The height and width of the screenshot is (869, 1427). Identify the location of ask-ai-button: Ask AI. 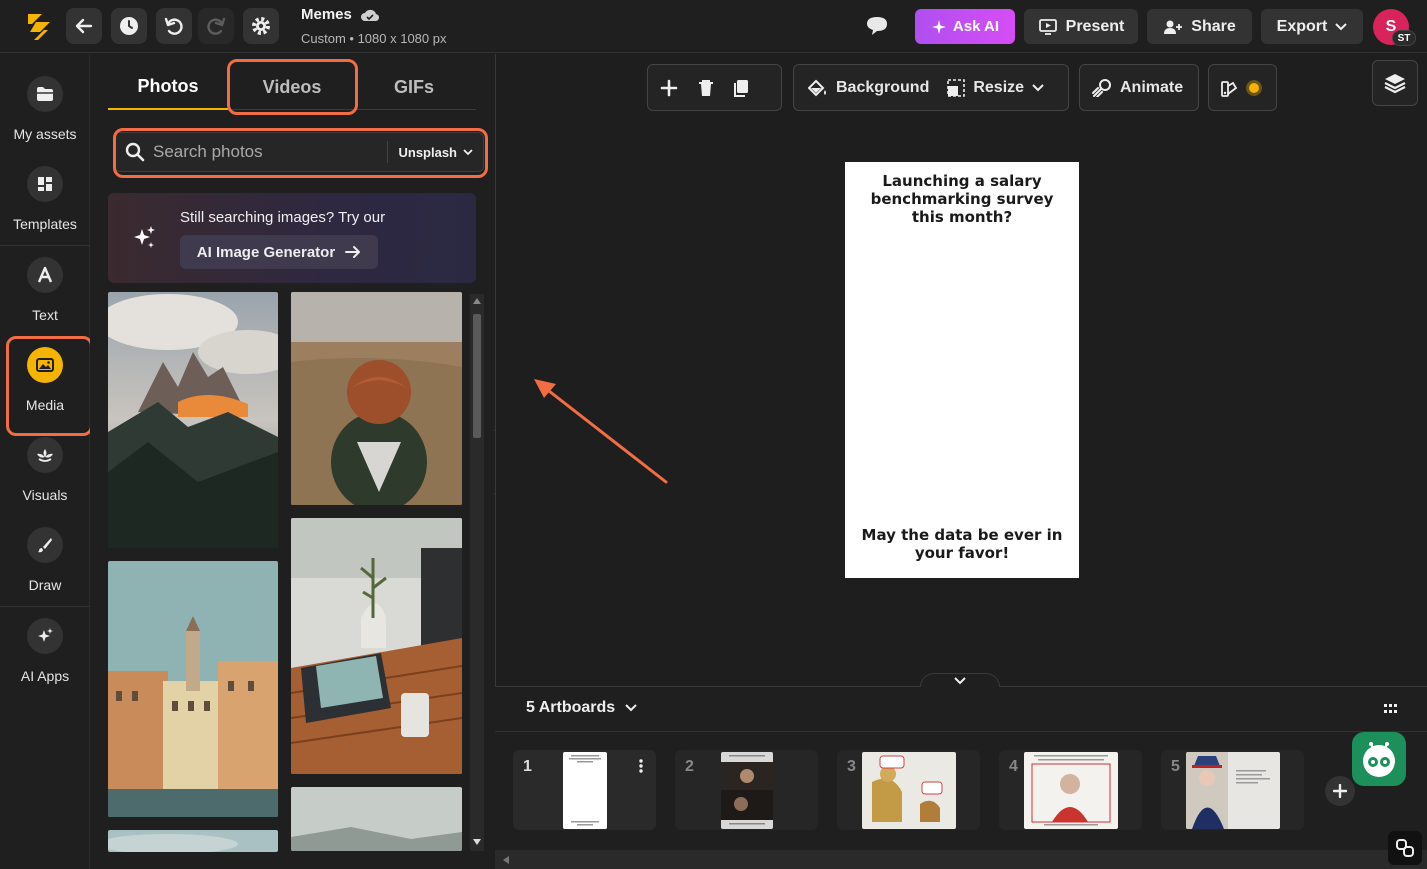
(965, 26).